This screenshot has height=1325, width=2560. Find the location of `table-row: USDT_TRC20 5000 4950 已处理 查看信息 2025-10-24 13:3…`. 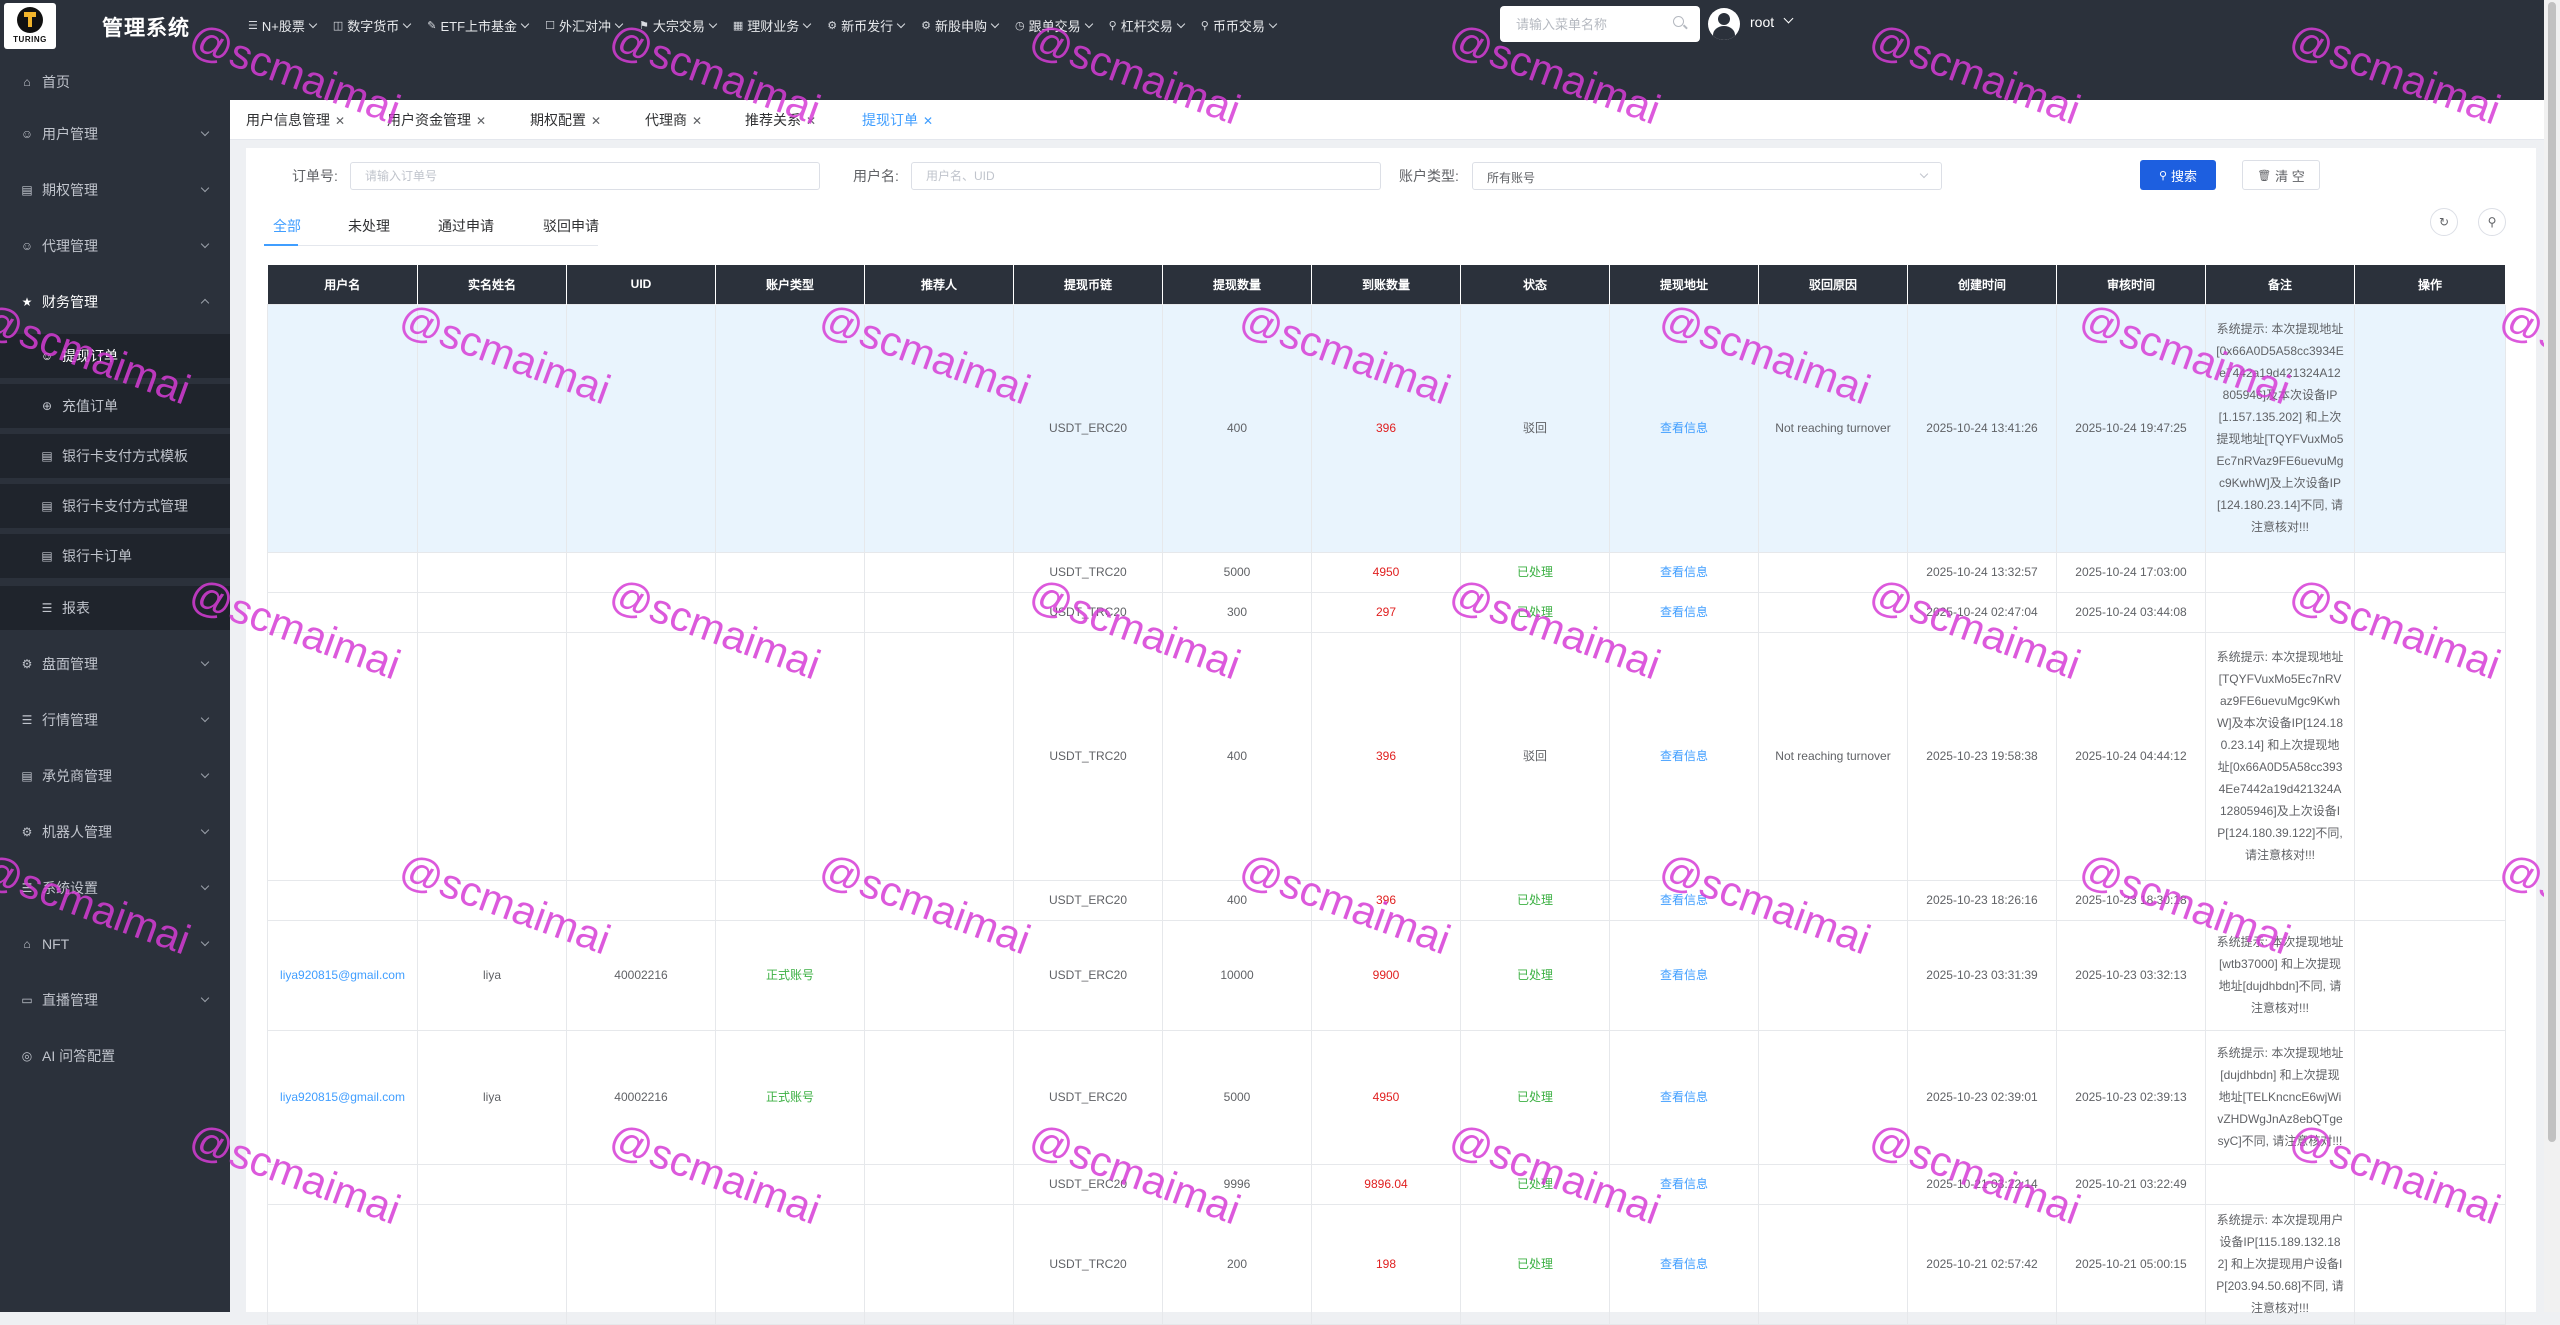

table-row: USDT_TRC20 5000 4950 已处理 查看信息 2025-10-24 13:3… is located at coordinates (1386, 572).